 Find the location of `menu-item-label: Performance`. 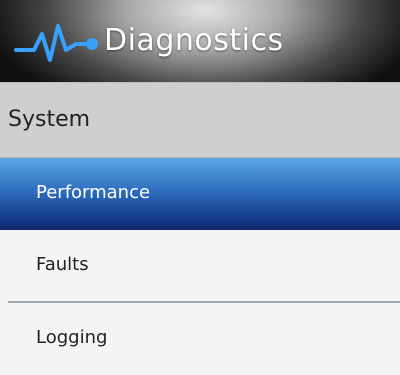

menu-item-label: Performance is located at coordinates (93, 192).